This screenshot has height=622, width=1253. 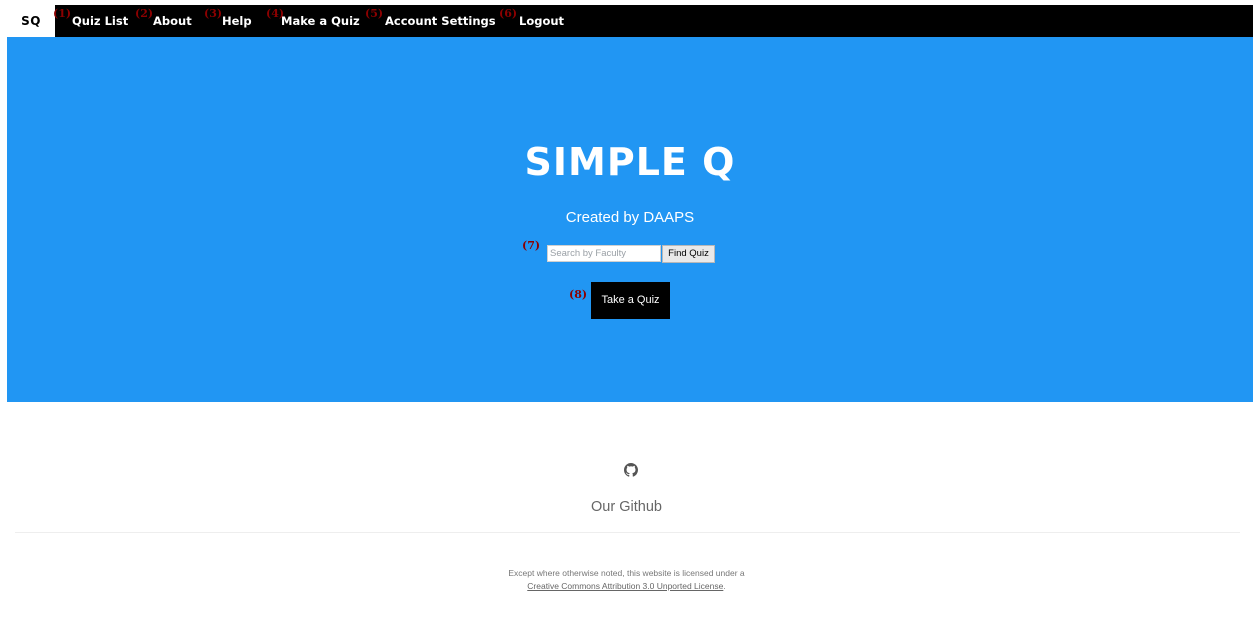 What do you see at coordinates (688, 254) in the screenshot?
I see `find-quiz-button: Find Quiz` at bounding box center [688, 254].